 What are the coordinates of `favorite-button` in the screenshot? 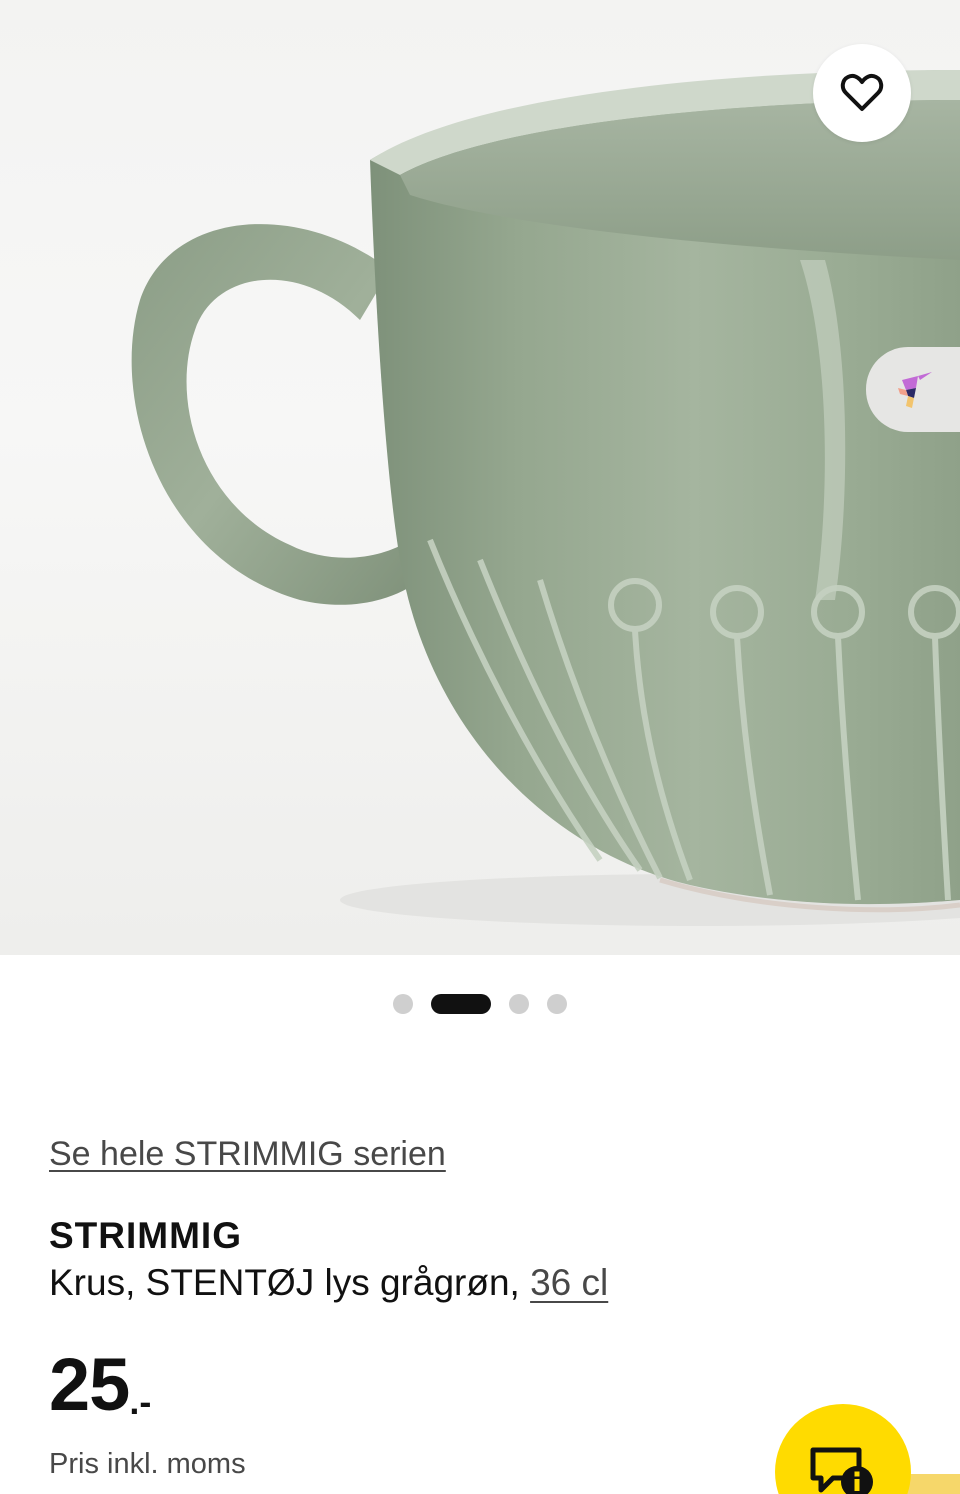 It's located at (862, 93).